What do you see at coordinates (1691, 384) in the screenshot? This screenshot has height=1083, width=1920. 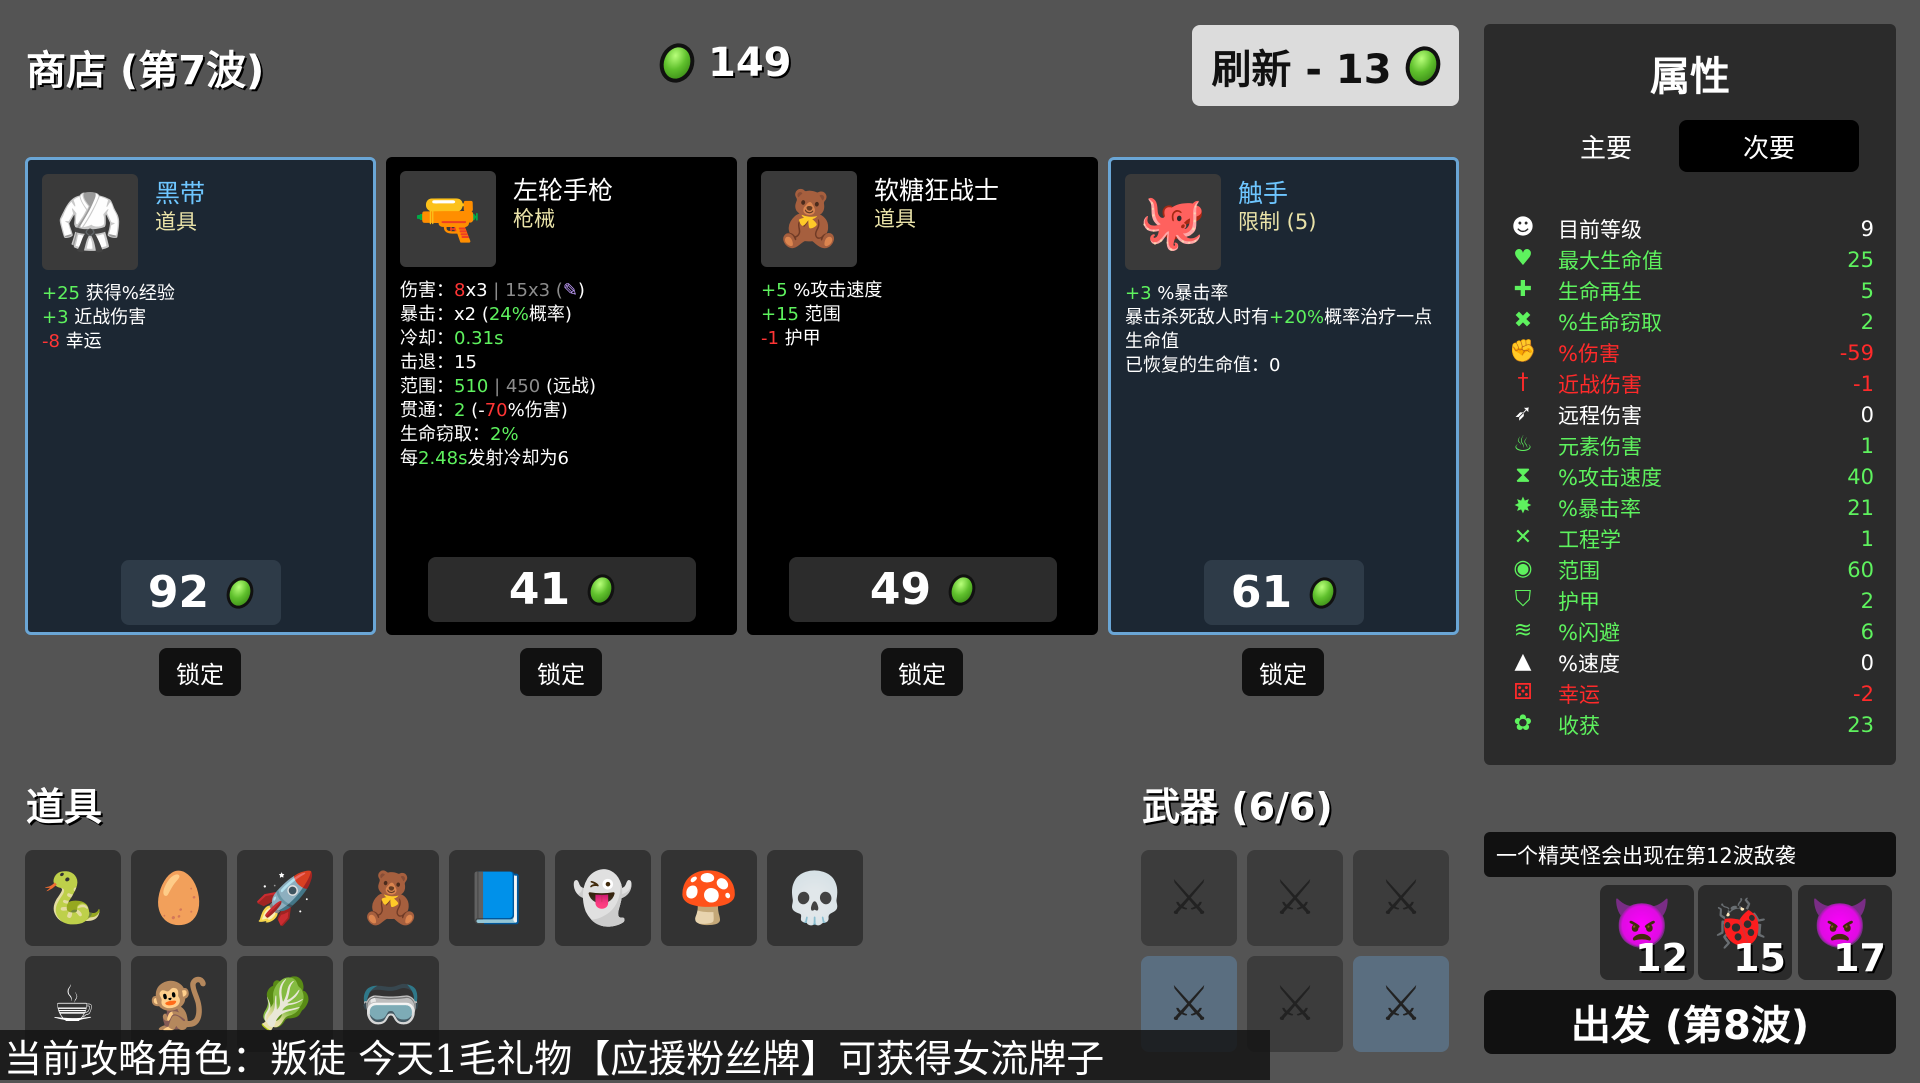 I see `attribute-row: † 近战伤害 -1` at bounding box center [1691, 384].